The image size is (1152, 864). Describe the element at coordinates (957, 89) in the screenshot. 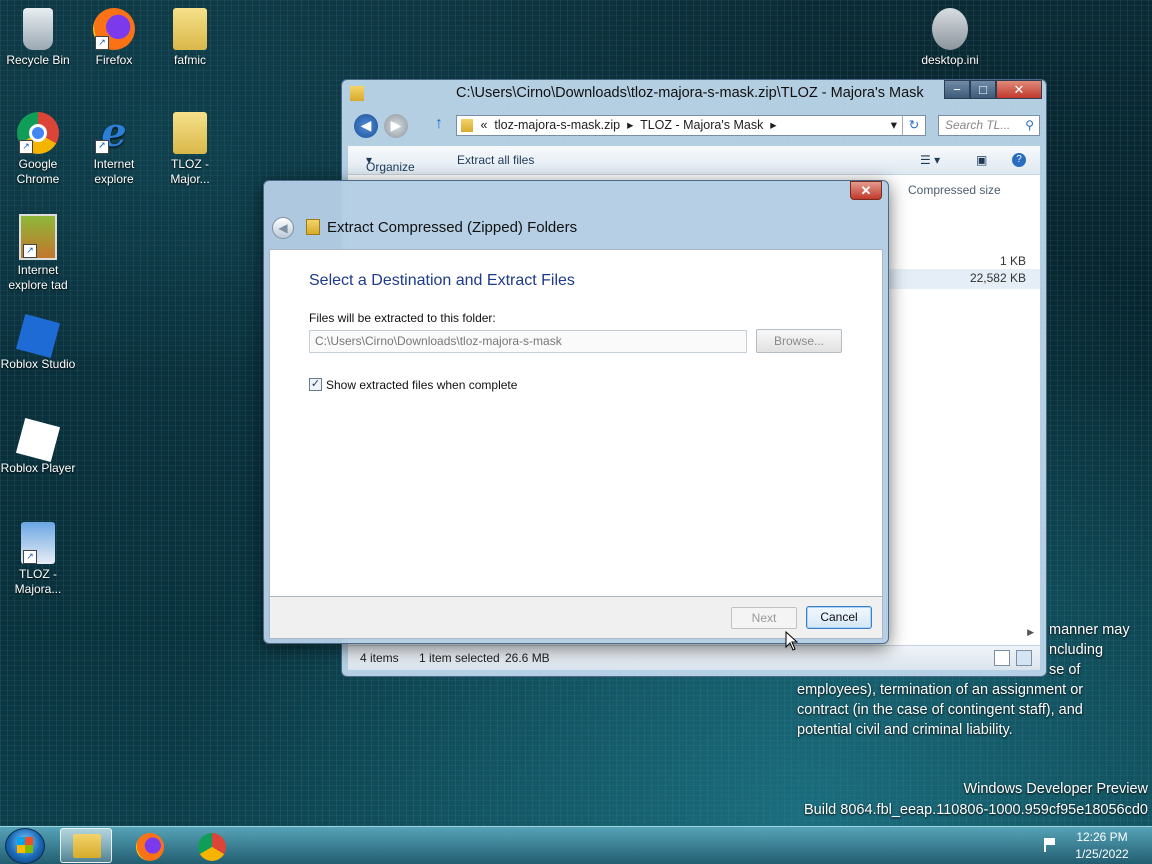

I see `minimize-button: −` at that location.